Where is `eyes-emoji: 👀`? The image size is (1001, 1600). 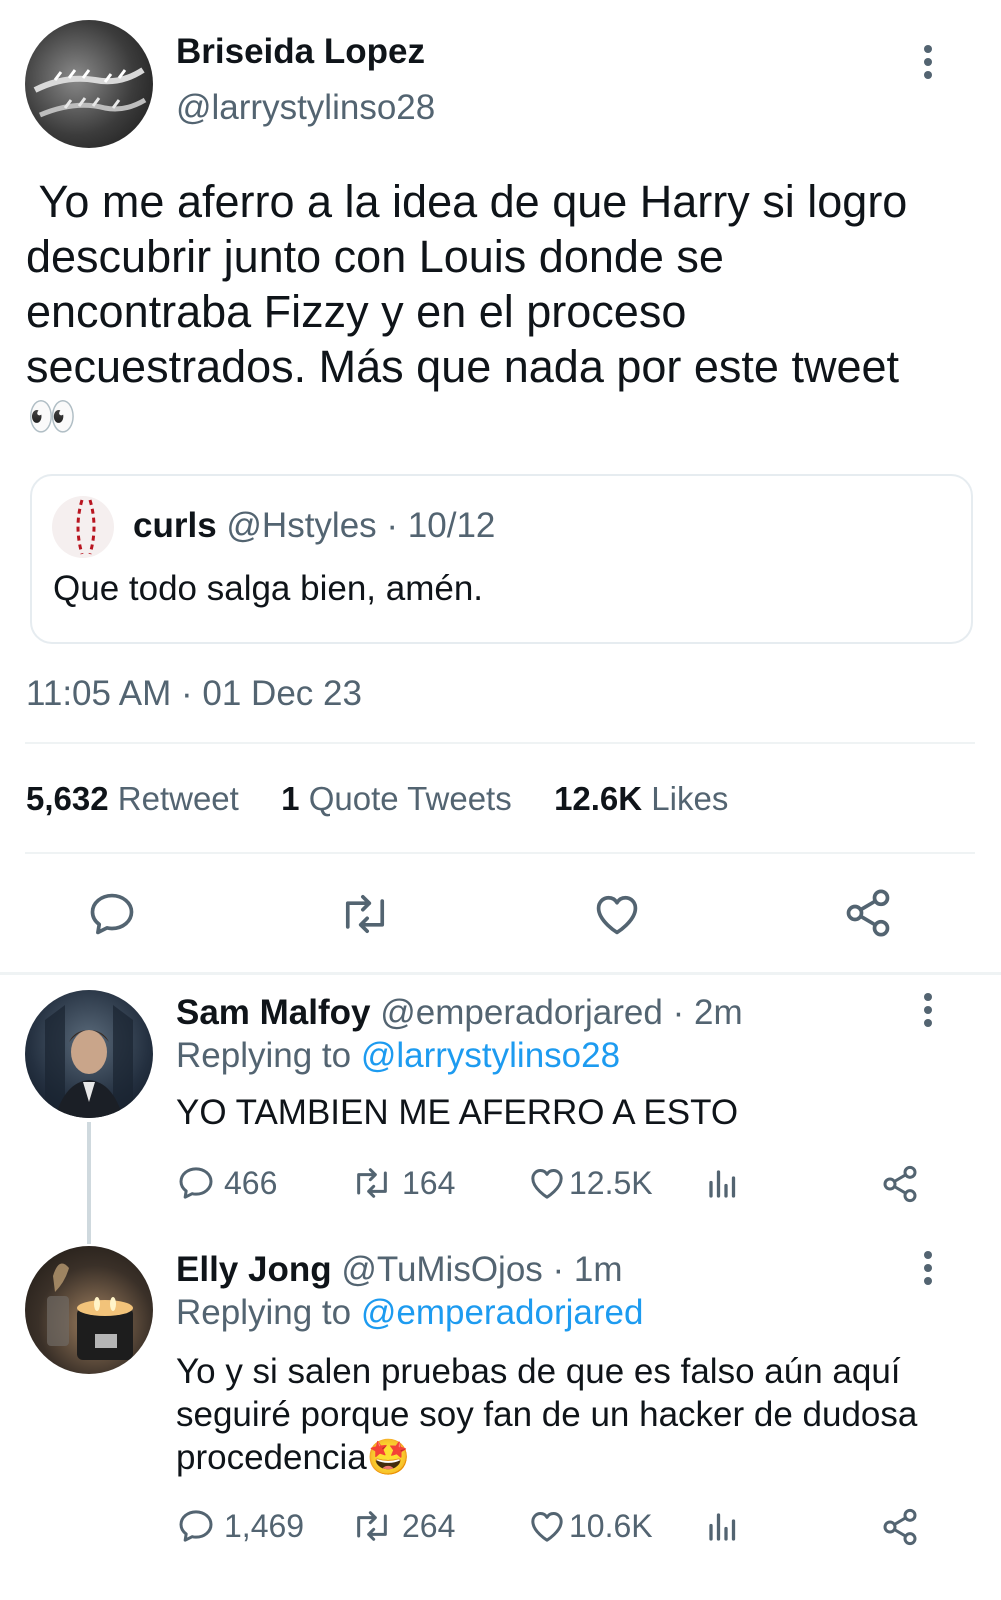 eyes-emoji: 👀 is located at coordinates (52, 417).